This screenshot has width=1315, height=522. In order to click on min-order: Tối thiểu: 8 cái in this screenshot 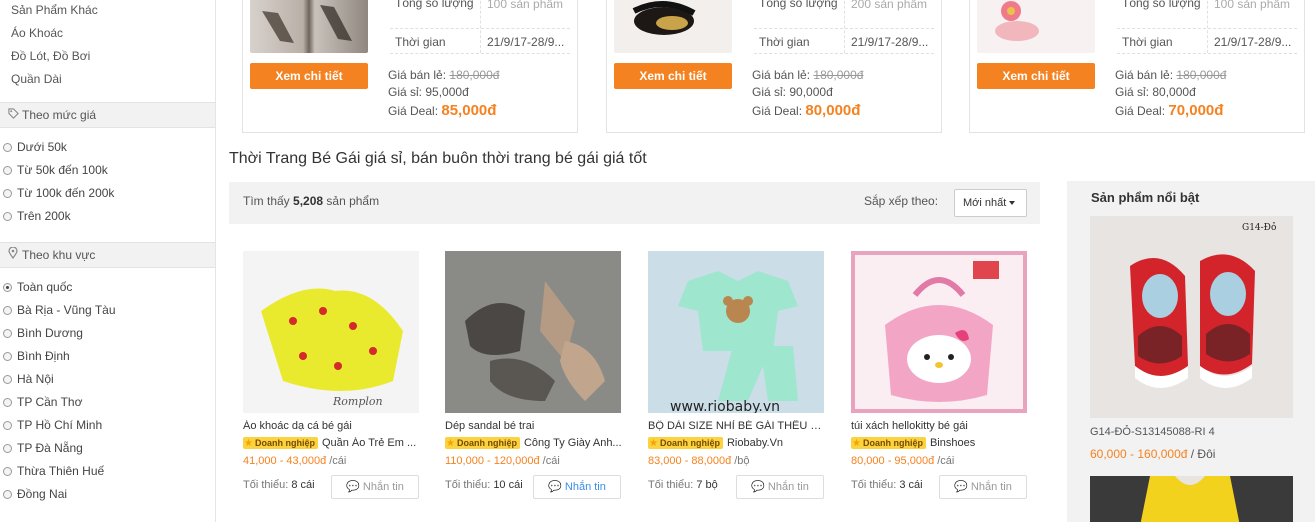, I will do `click(279, 485)`.